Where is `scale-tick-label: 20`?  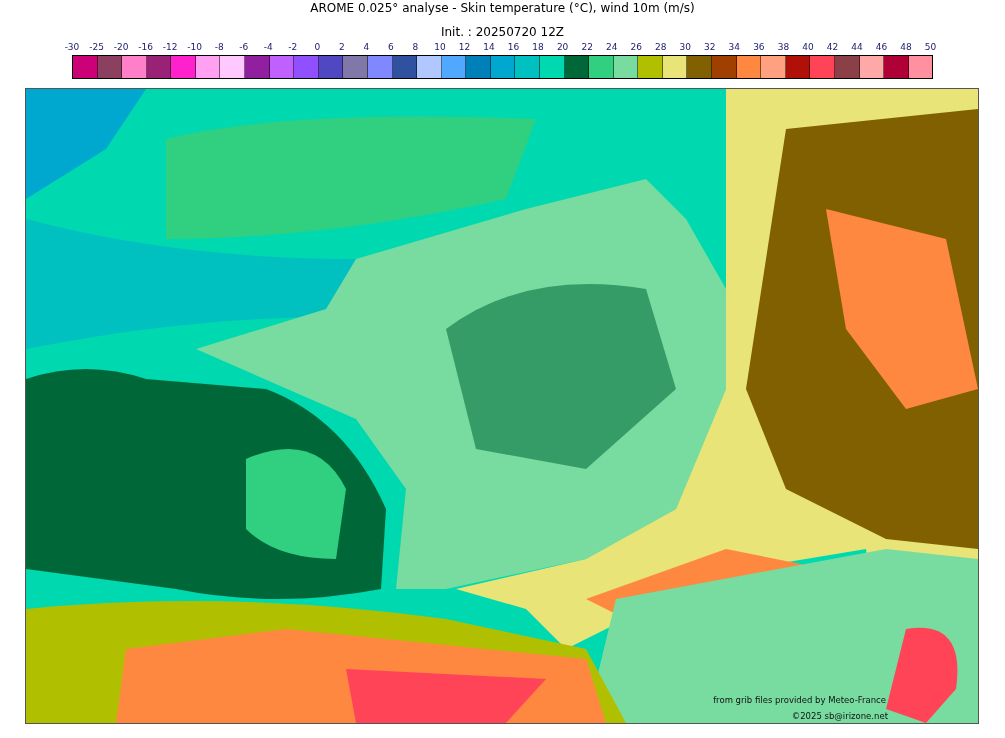 scale-tick-label: 20 is located at coordinates (562, 47).